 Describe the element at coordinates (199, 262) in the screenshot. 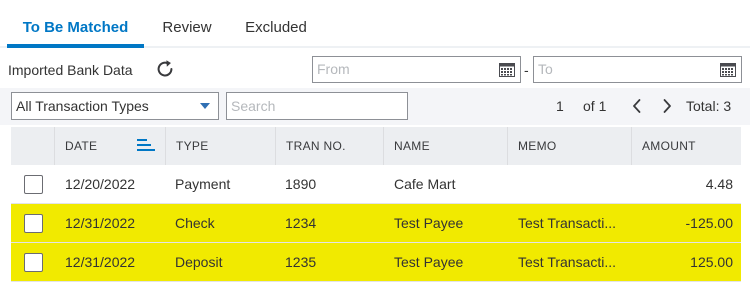

I see `cell-type: Deposit` at that location.